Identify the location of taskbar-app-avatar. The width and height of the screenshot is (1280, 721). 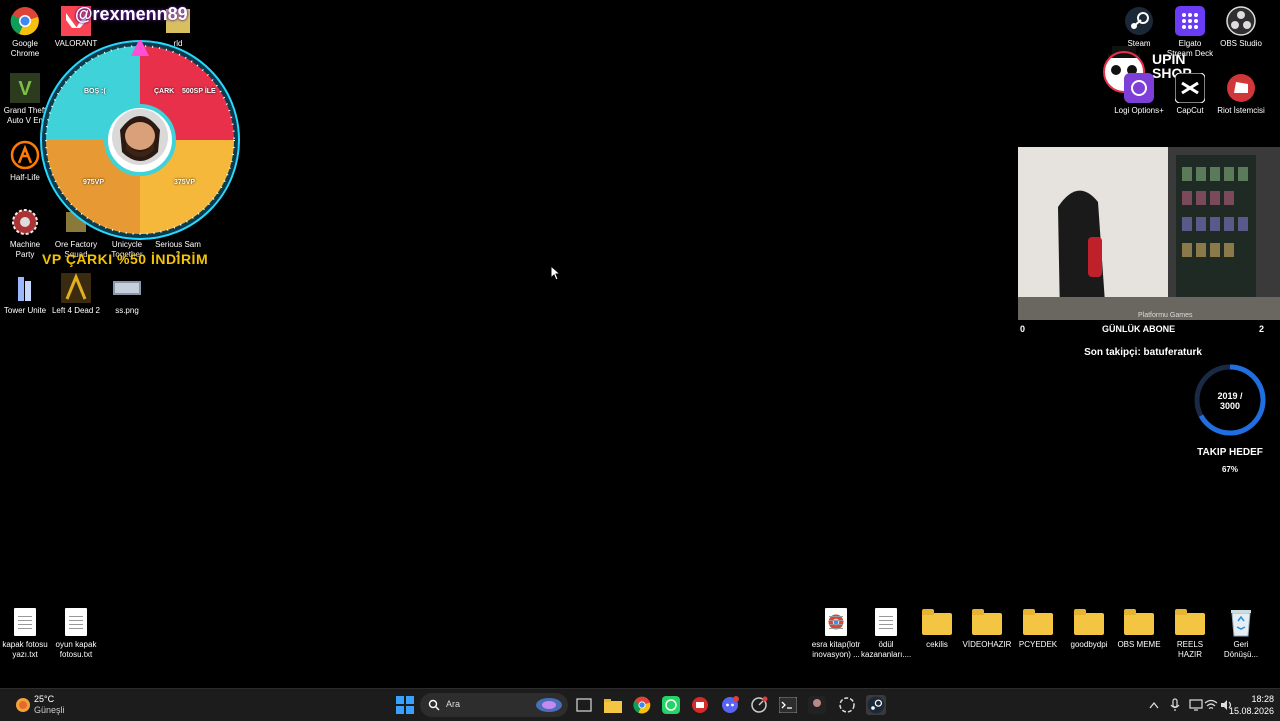
(817, 705).